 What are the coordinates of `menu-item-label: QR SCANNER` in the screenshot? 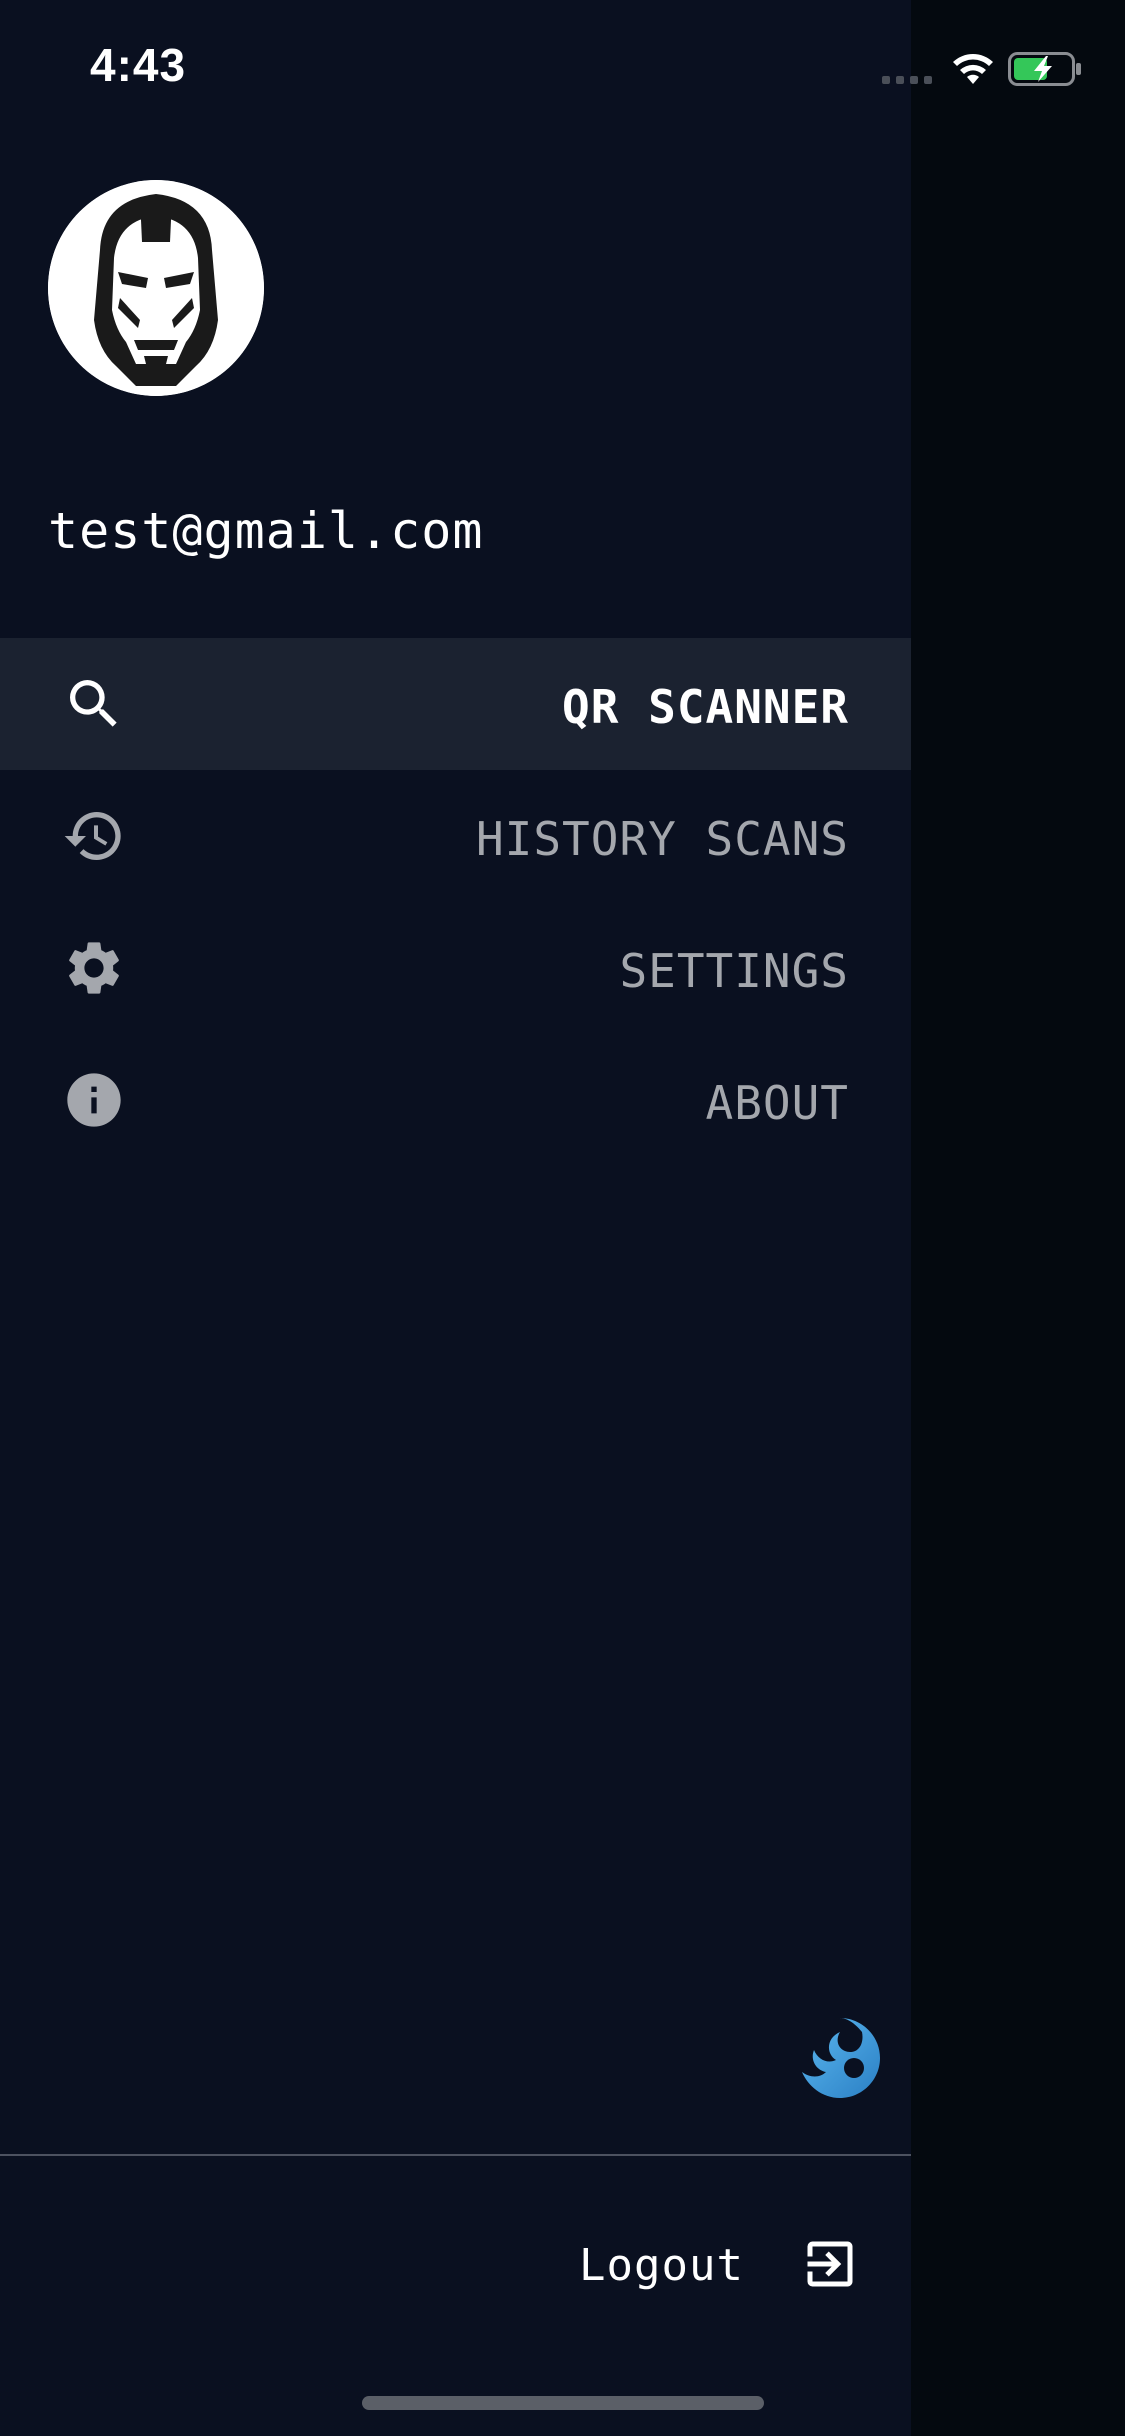 It's located at (705, 707).